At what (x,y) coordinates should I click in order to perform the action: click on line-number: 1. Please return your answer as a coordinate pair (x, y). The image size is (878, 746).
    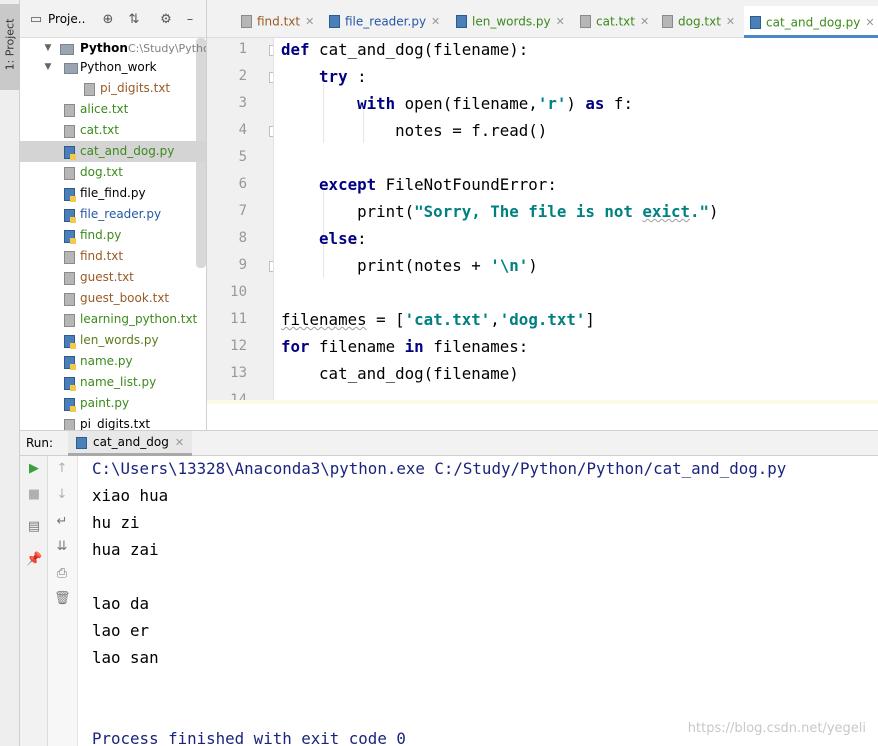
    Looking at the image, I should click on (242, 49).